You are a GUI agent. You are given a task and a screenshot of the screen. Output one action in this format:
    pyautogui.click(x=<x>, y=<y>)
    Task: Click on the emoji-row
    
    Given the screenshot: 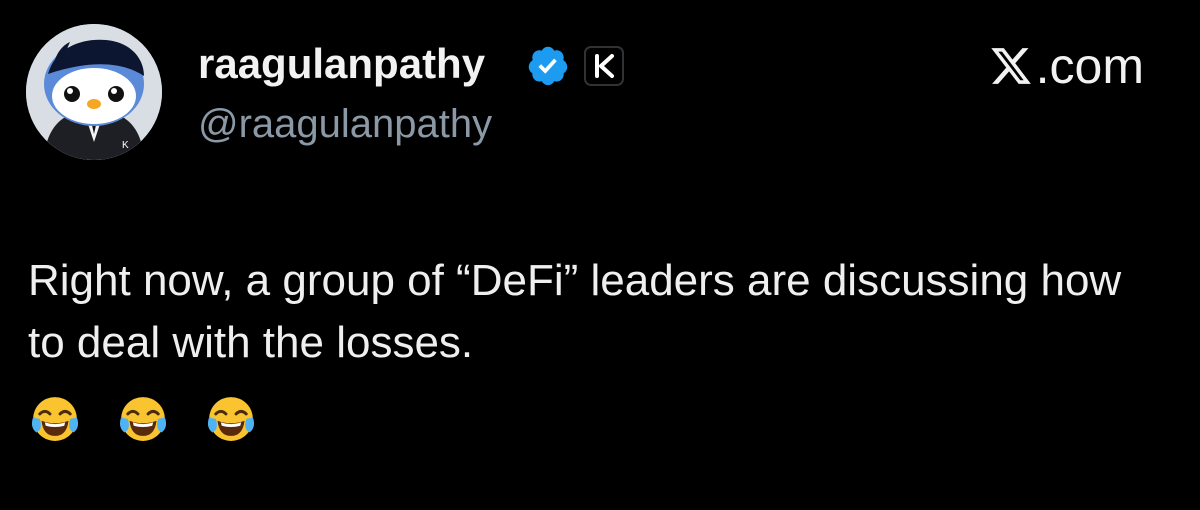 What is the action you would take?
    pyautogui.click(x=143, y=419)
    